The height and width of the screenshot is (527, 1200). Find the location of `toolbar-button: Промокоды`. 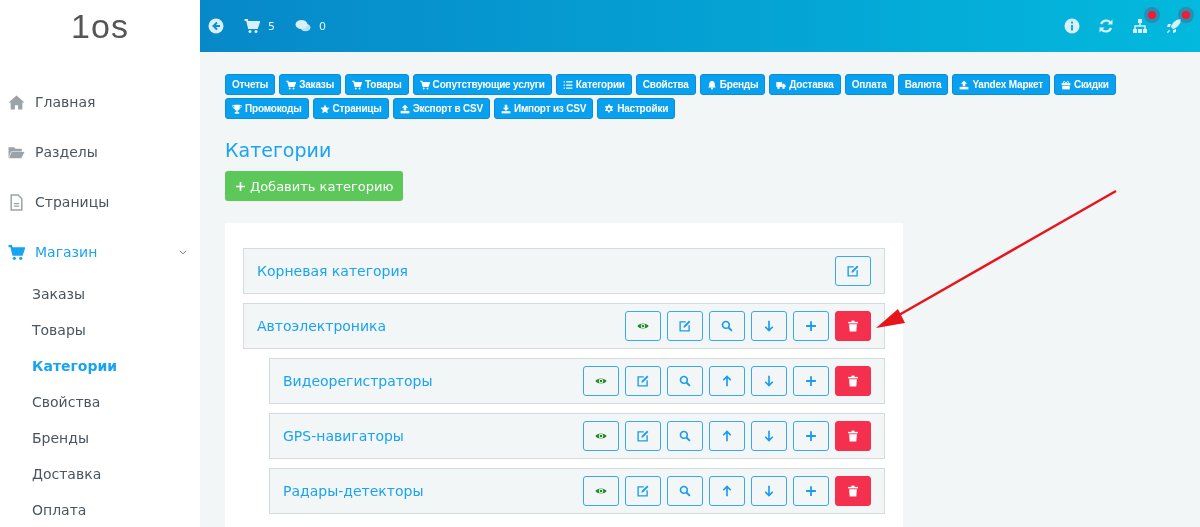

toolbar-button: Промокоды is located at coordinates (267, 108).